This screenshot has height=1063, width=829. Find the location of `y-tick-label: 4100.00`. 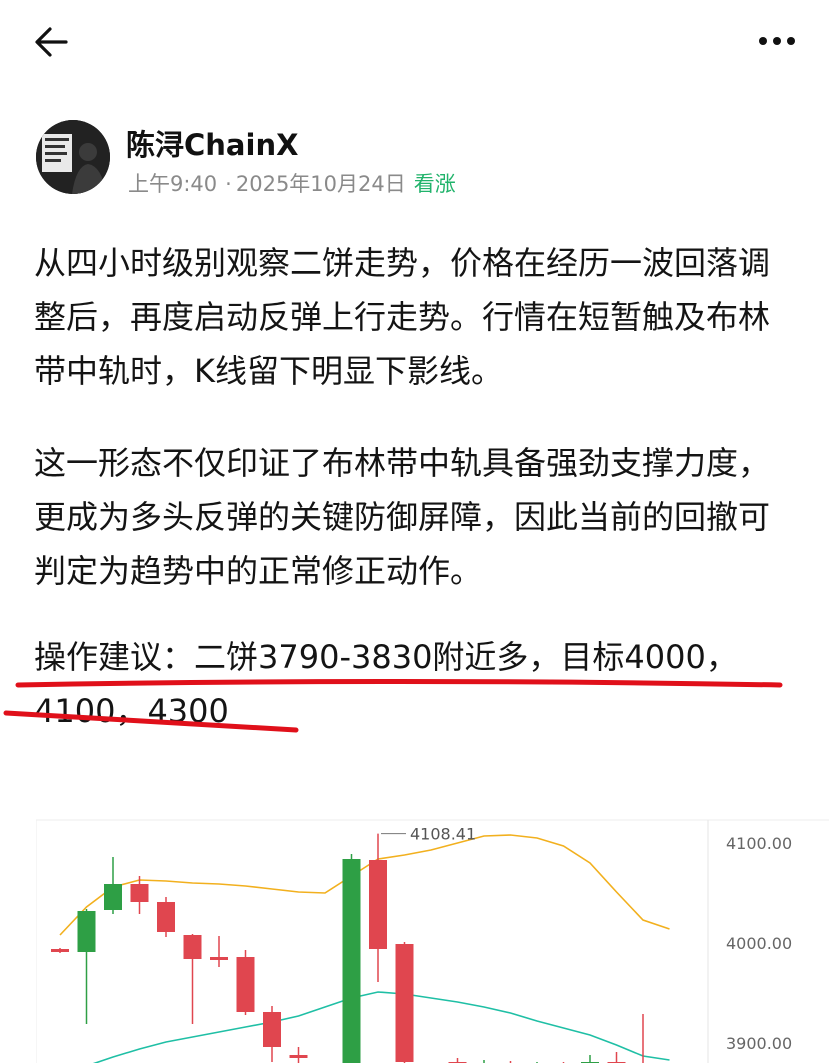

y-tick-label: 4100.00 is located at coordinates (759, 843).